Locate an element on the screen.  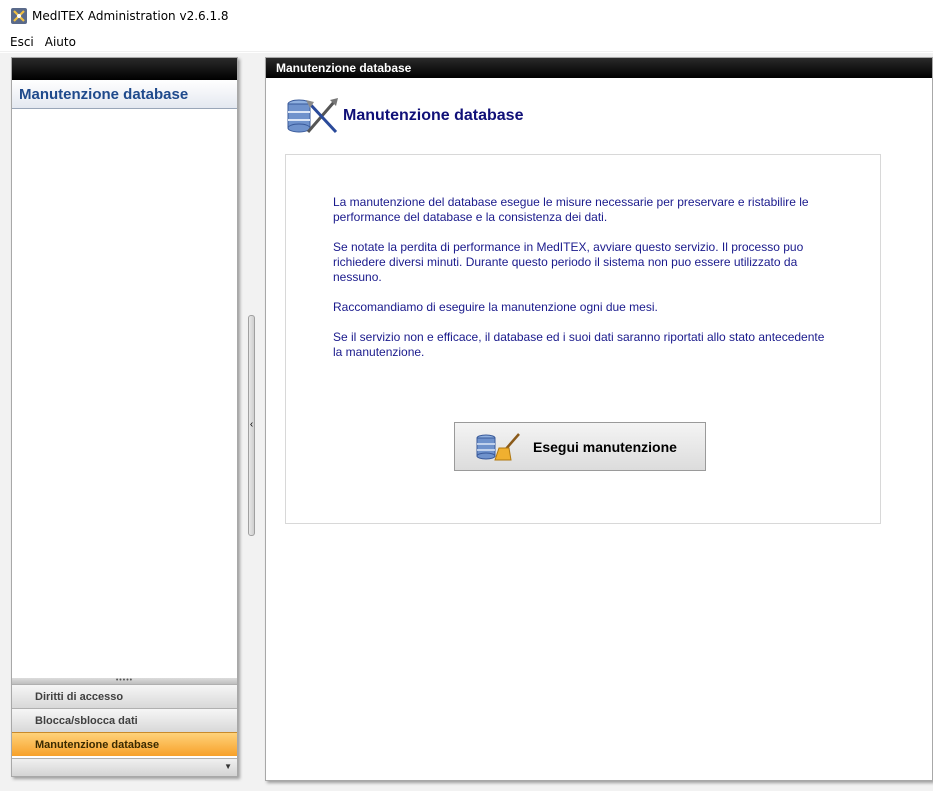
run-maintenance-label: Esegui manutenzione is located at coordinates (605, 446).